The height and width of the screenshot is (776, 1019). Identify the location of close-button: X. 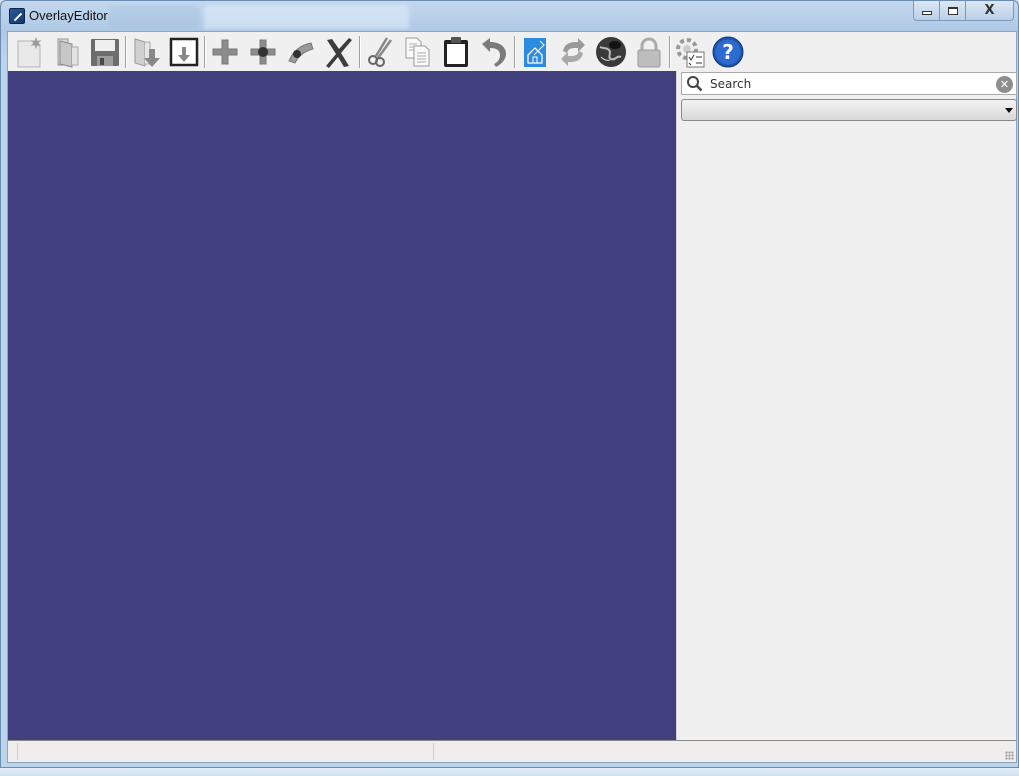
(990, 11).